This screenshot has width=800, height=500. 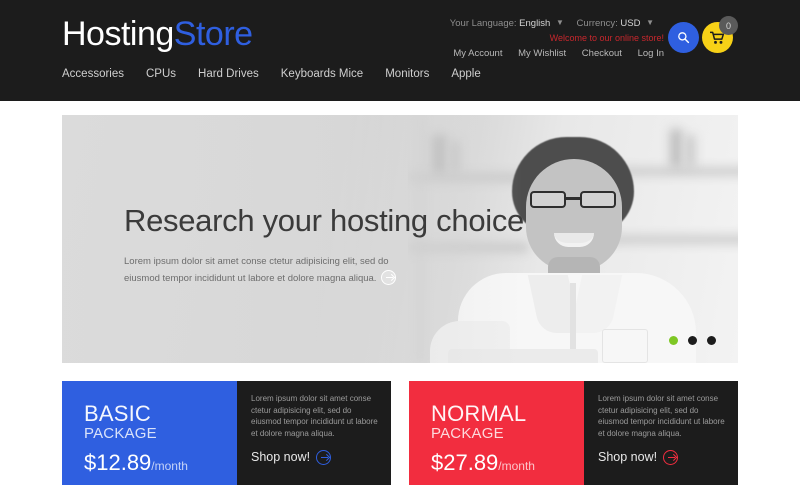 What do you see at coordinates (516, 466) in the screenshot?
I see `package-price-period-normal: /month` at bounding box center [516, 466].